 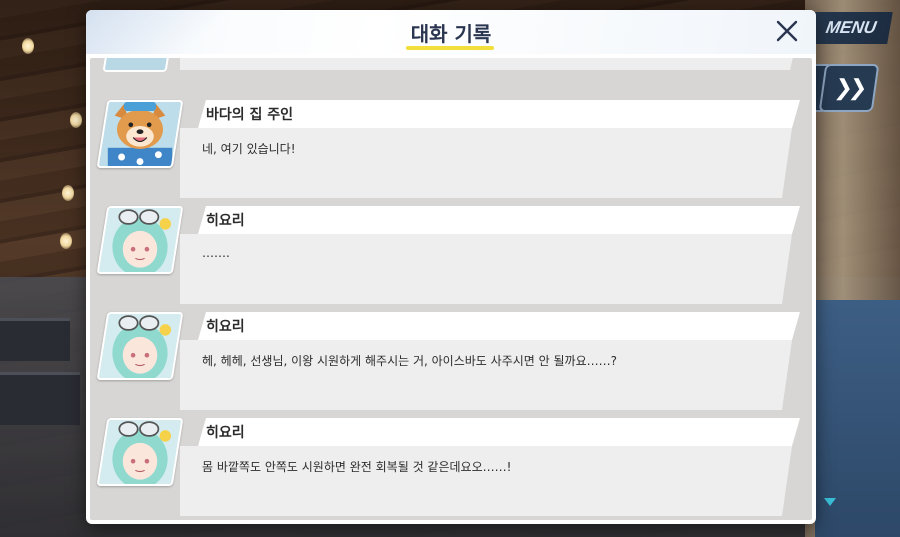 I want to click on message-bubble: 바다의 집 주인 네, 여기 있습니다!, so click(x=490, y=149).